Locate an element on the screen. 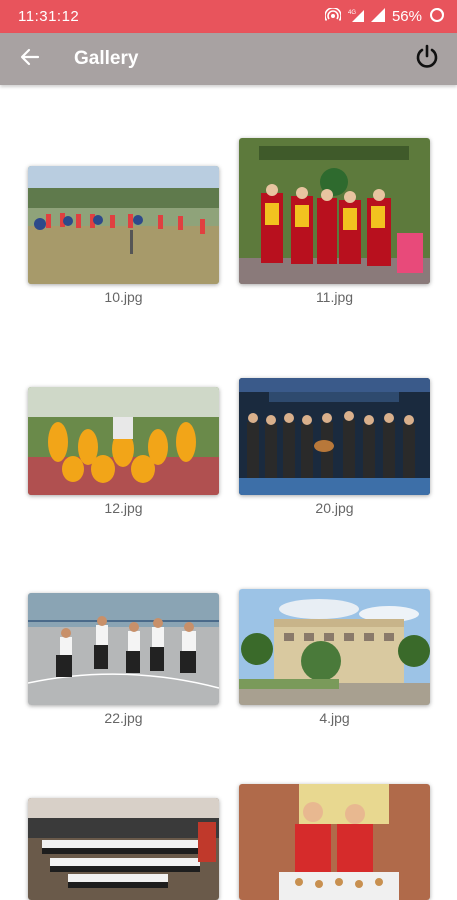  gallery-item: 4.jpg is located at coordinates (334, 658).